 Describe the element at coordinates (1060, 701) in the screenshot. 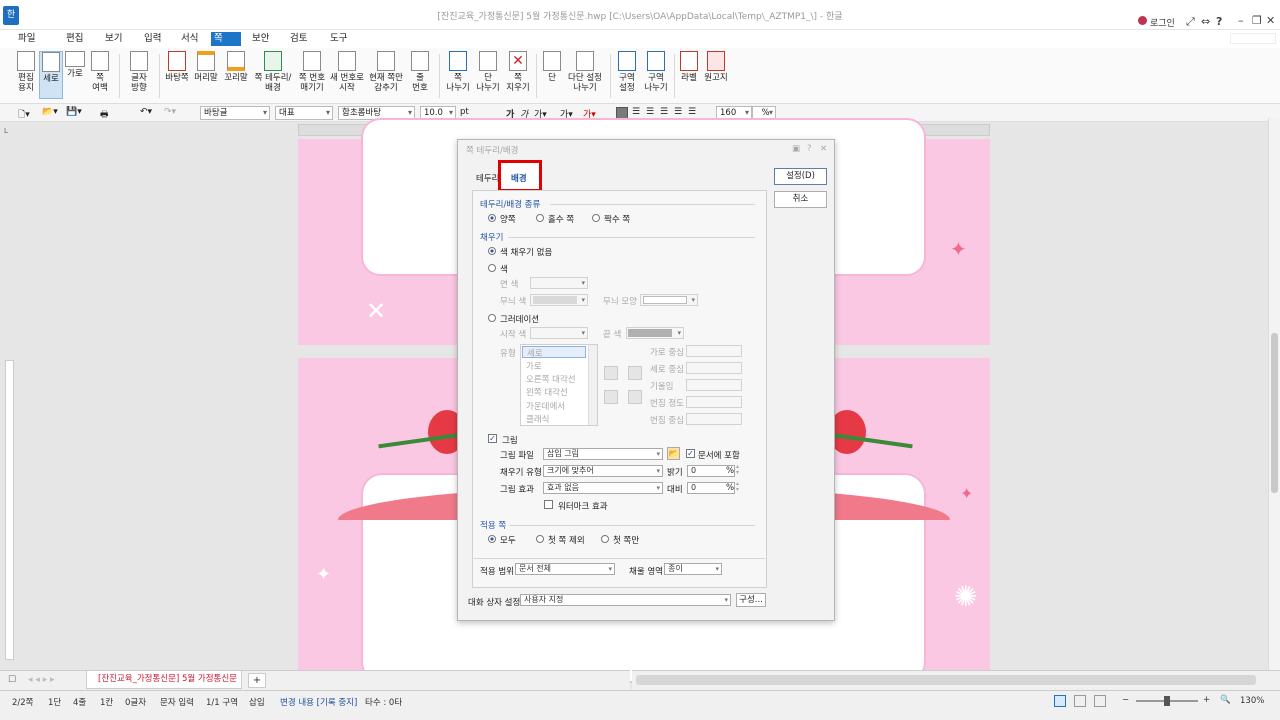

I see `view-normal-icon` at that location.